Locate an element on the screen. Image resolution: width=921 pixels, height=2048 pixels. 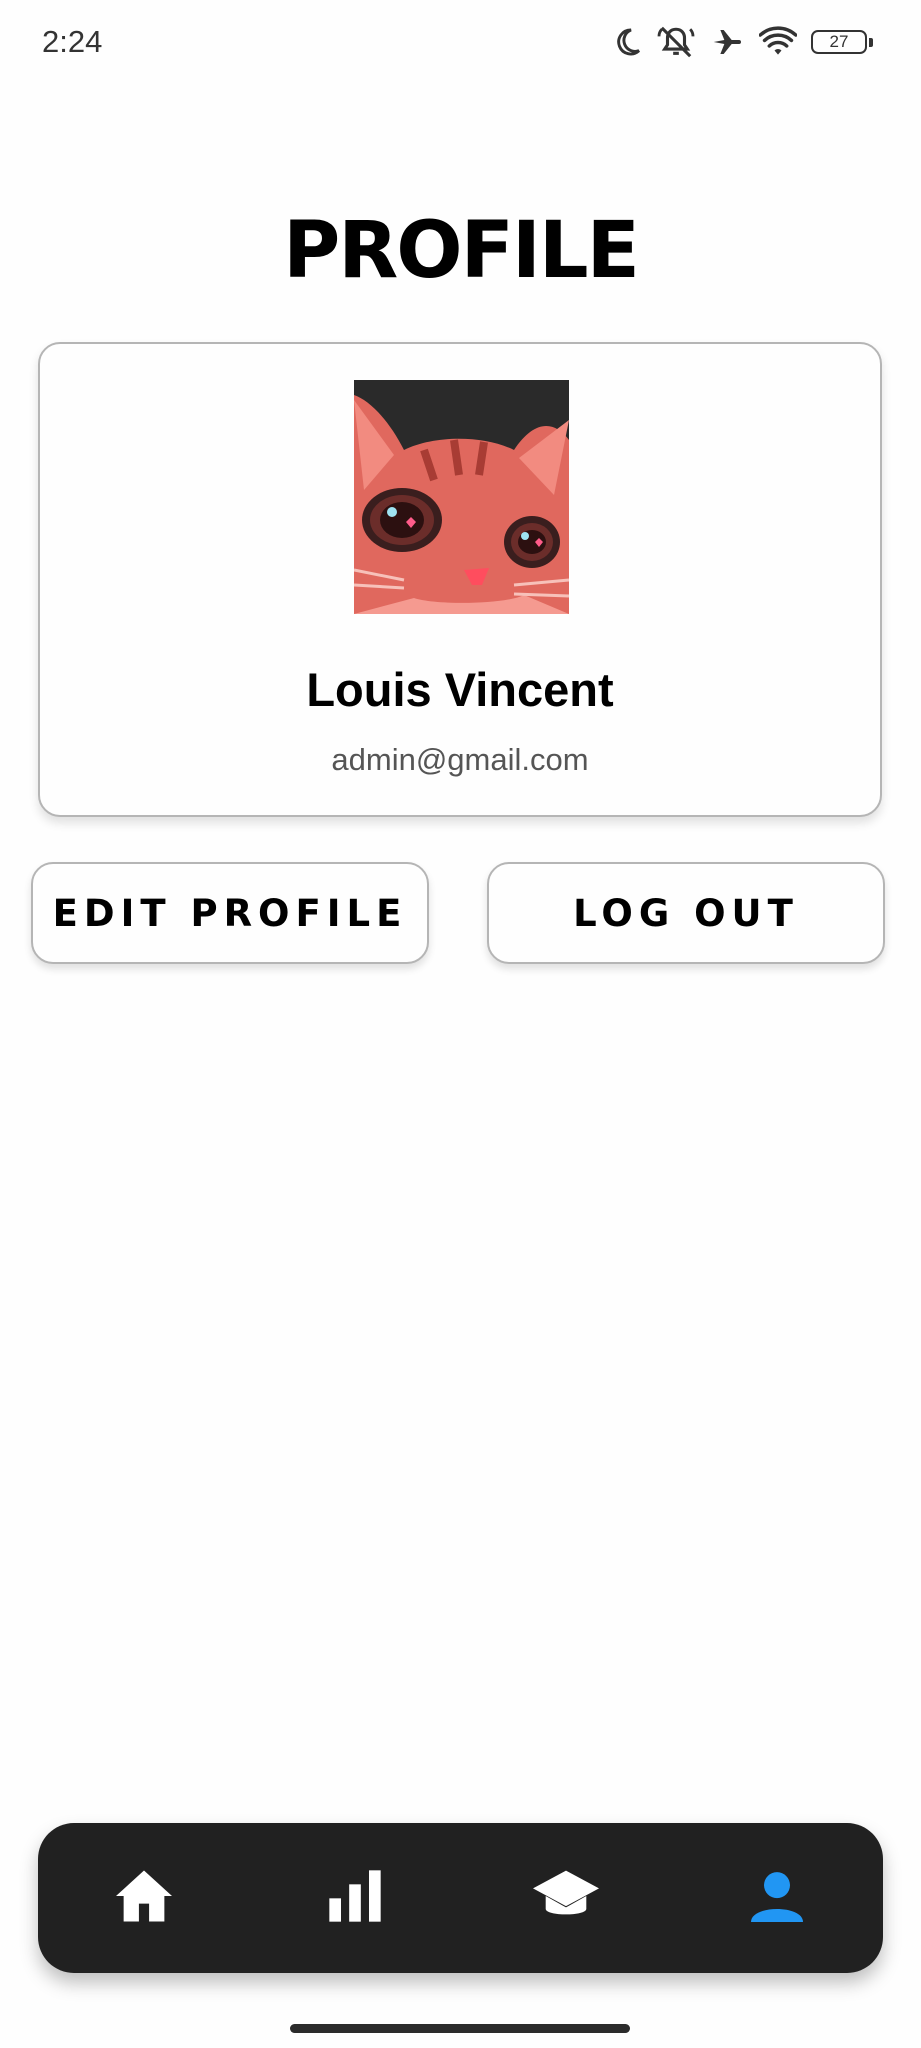
status-icons: 27 is located at coordinates (742, 42).